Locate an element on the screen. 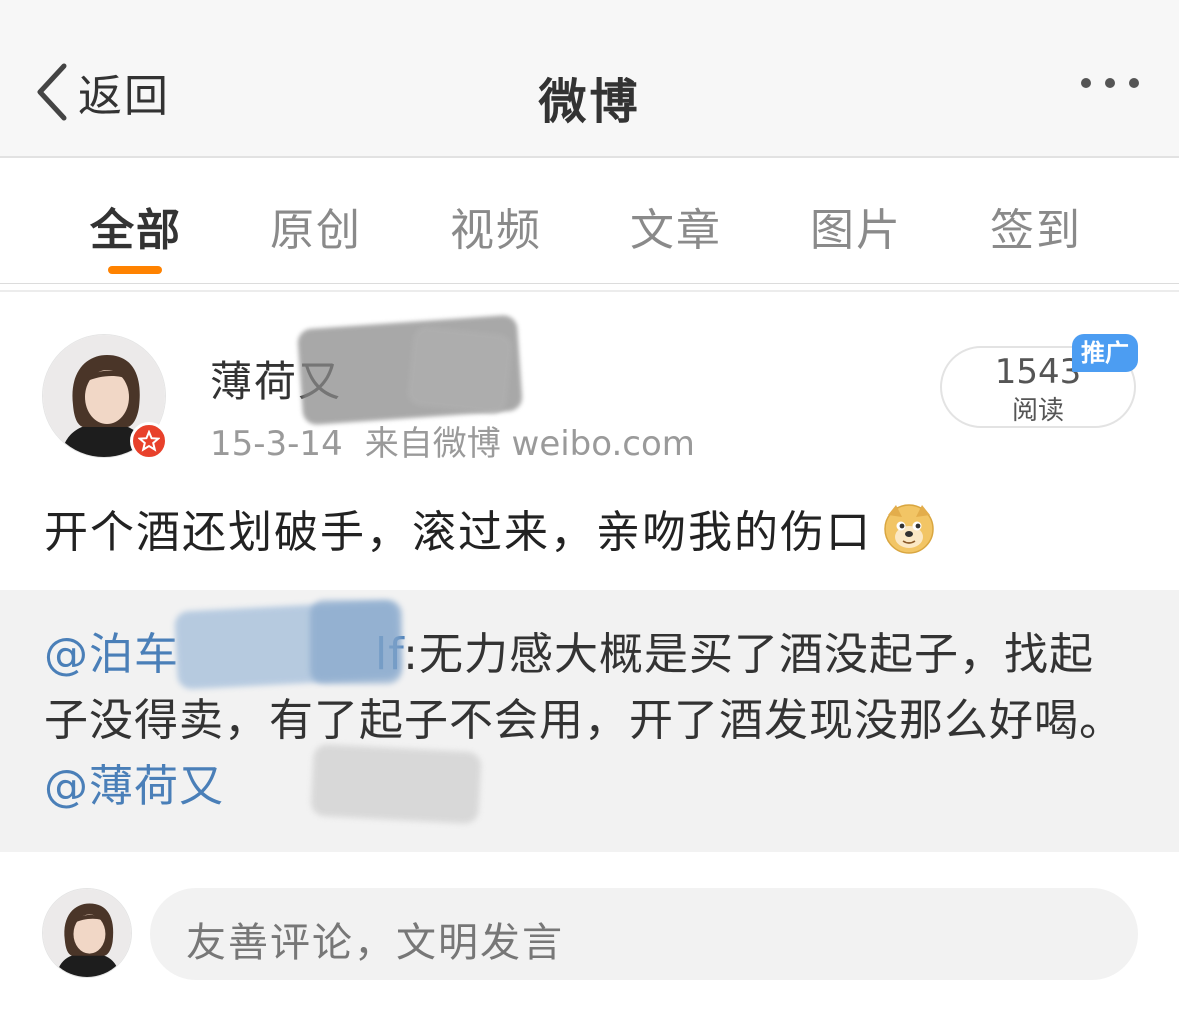  my-avatar is located at coordinates (87, 933).